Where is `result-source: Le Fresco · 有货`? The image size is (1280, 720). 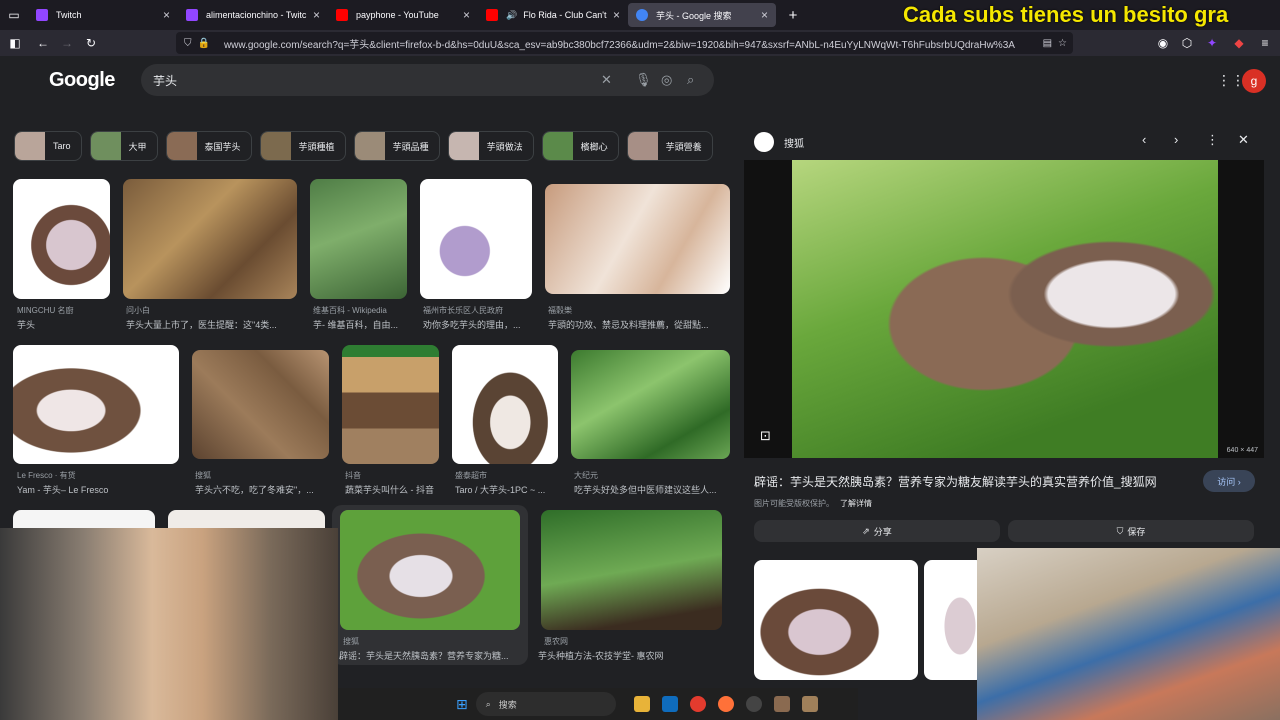
result-source: Le Fresco · 有货 is located at coordinates (97, 475).